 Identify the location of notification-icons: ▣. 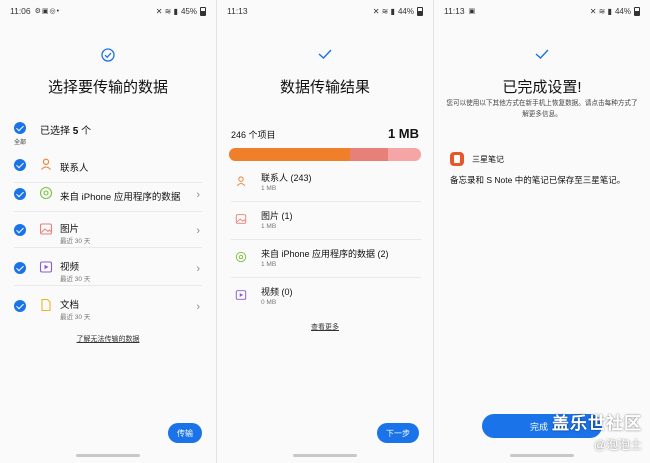
(472, 11).